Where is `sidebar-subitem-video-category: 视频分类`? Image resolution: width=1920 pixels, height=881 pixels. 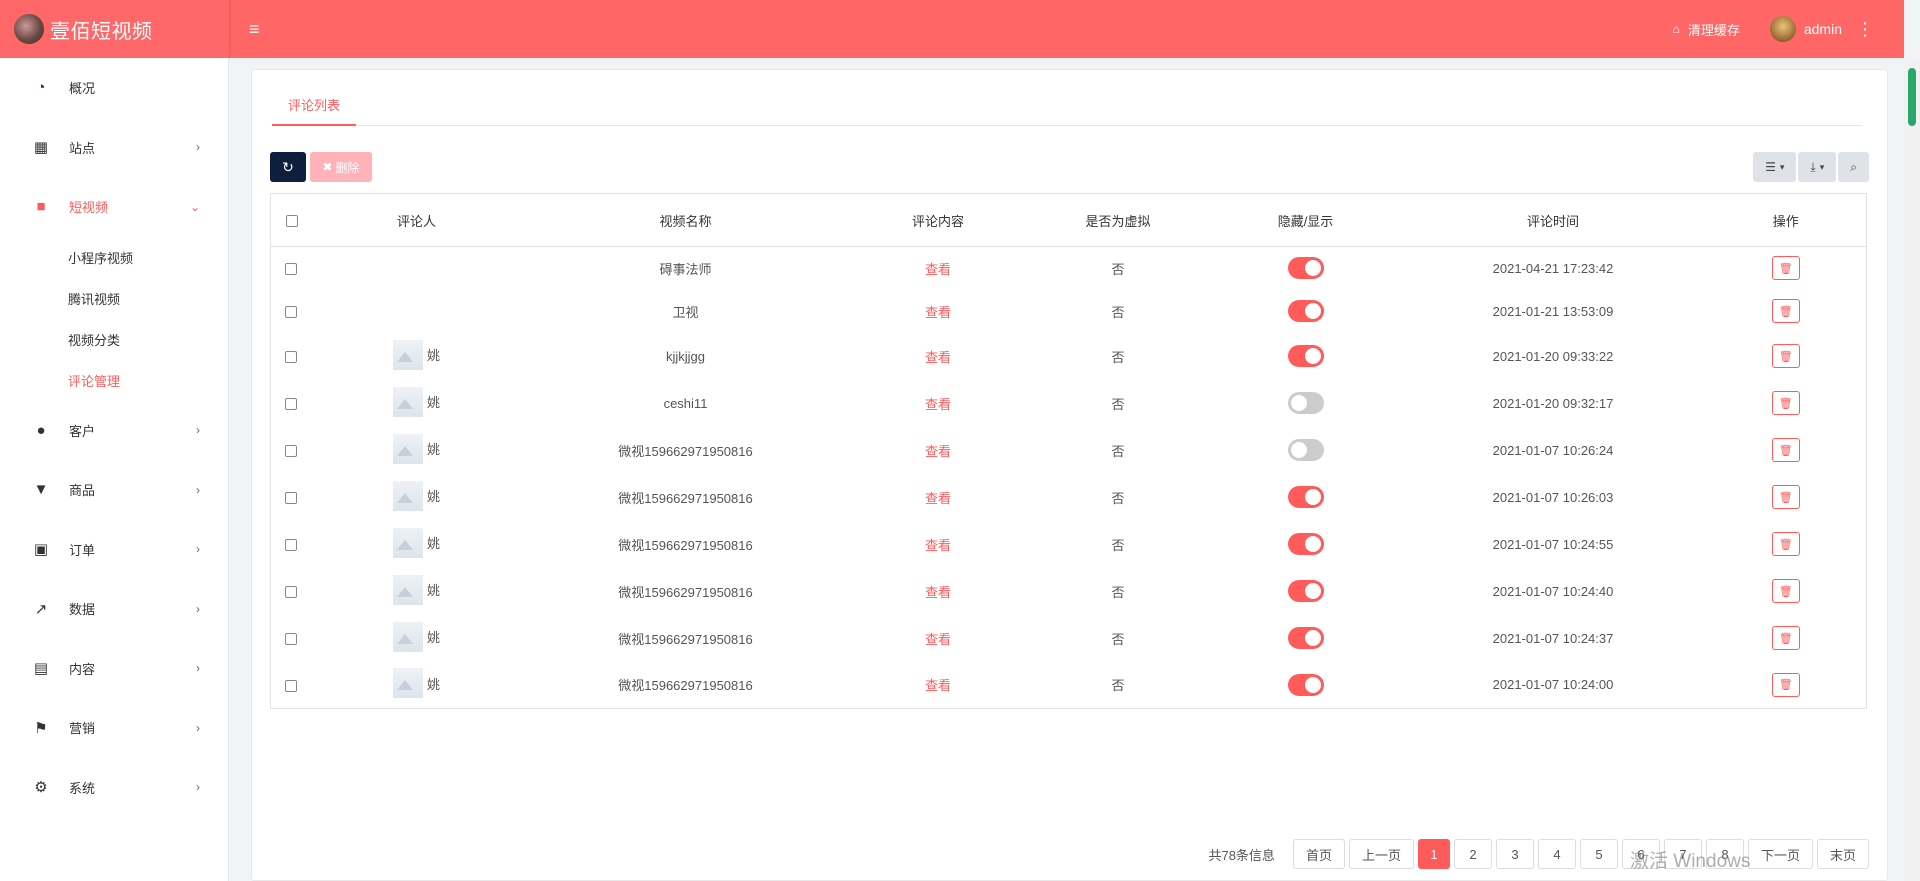
sidebar-subitem-video-category: 视频分类 is located at coordinates (114, 339).